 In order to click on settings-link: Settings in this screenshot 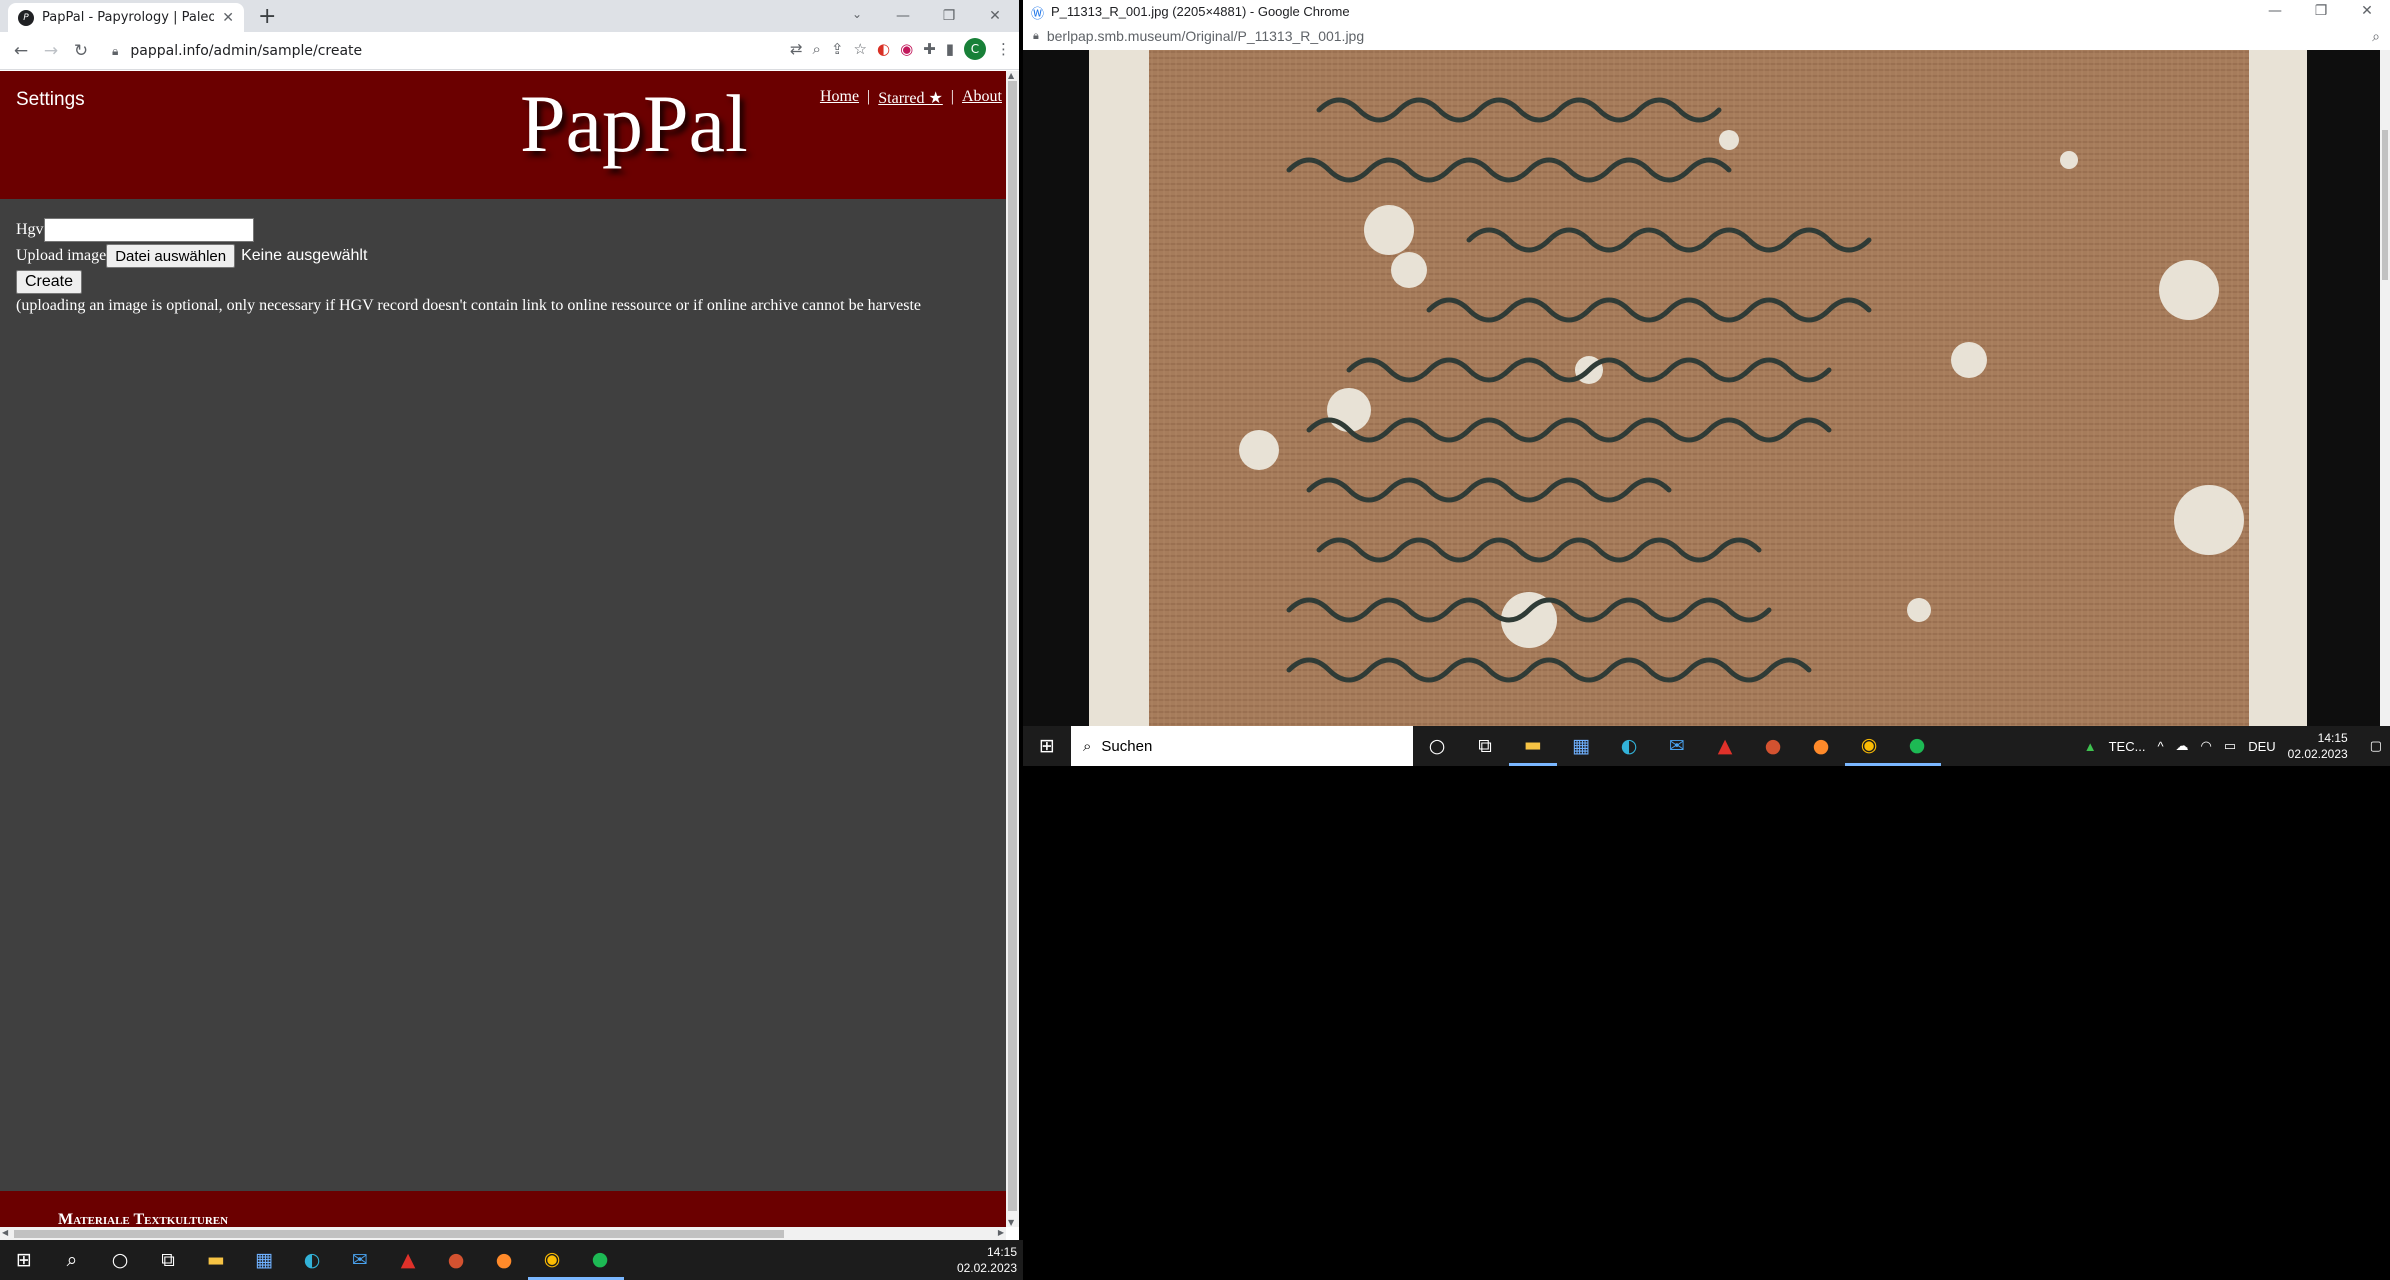, I will do `click(50, 100)`.